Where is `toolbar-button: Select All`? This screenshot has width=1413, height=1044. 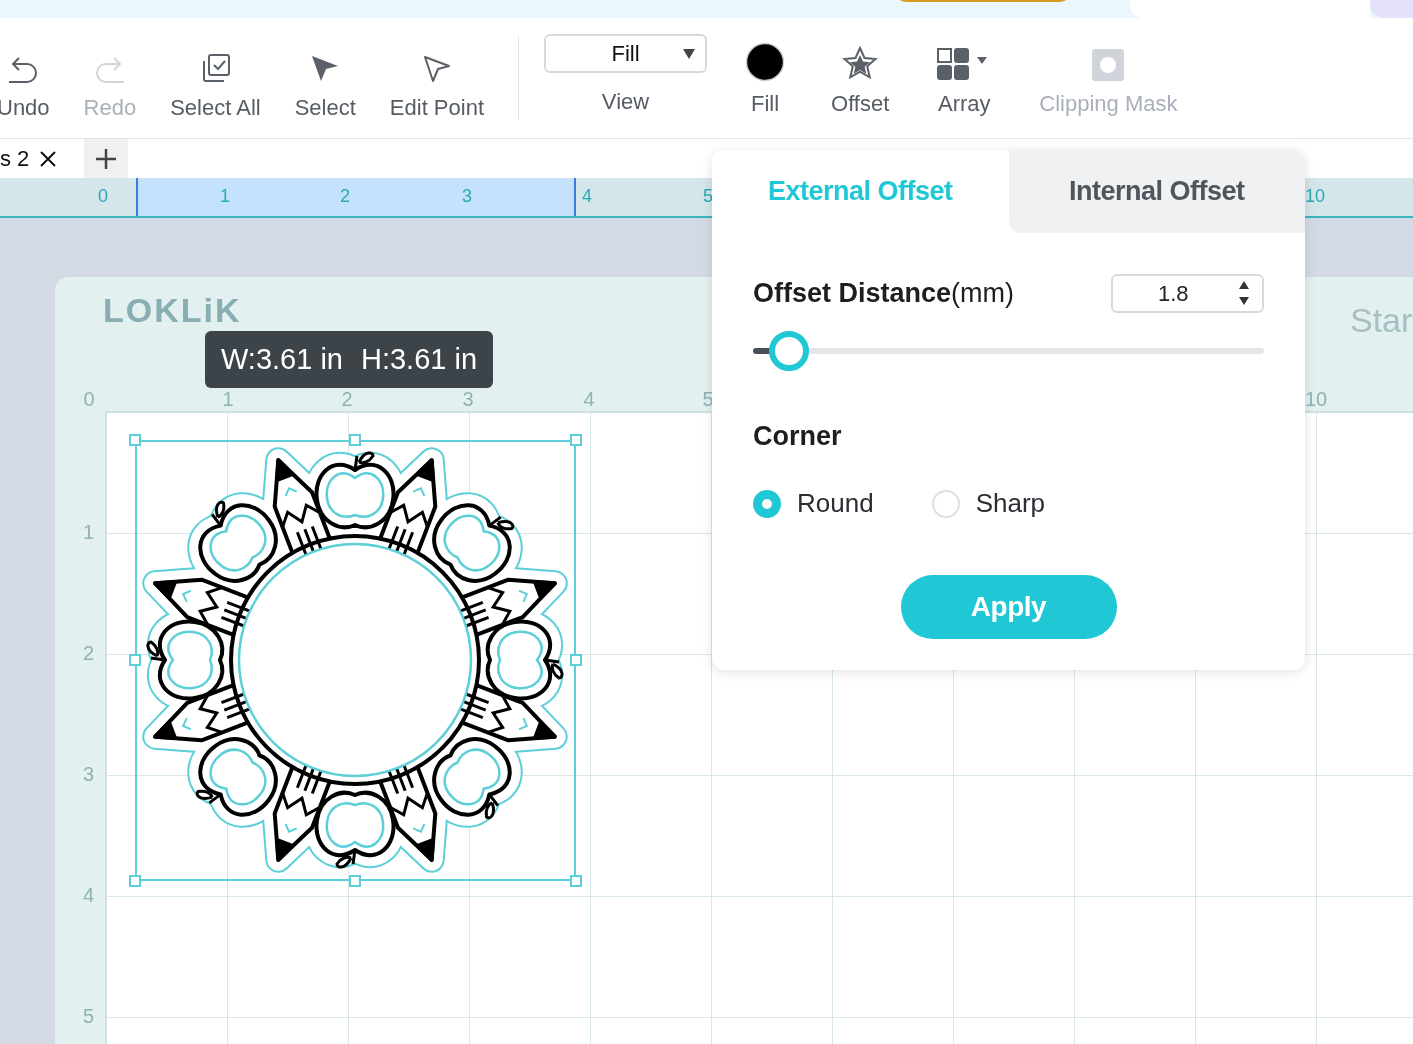
toolbar-button: Select All is located at coordinates (215, 83).